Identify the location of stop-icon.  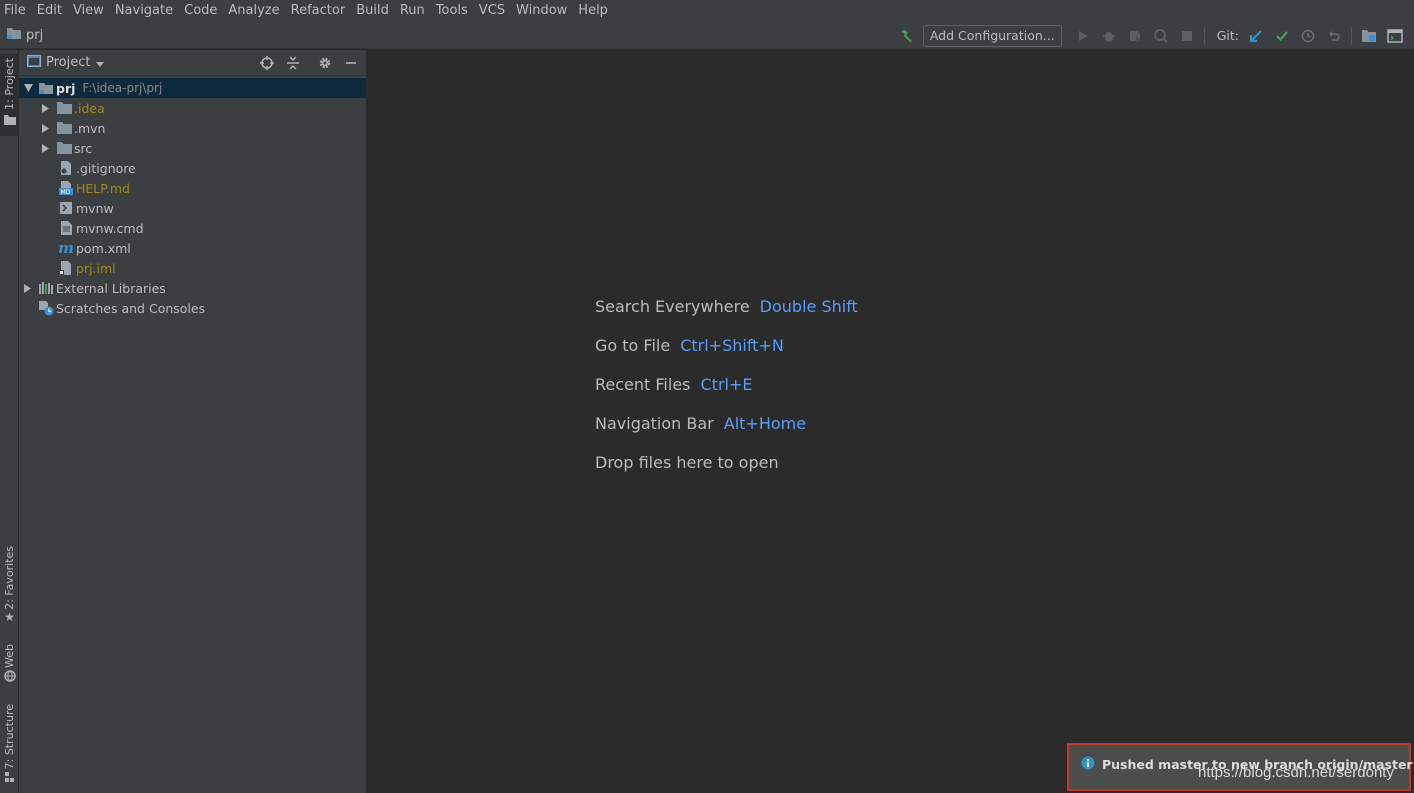
(1187, 35).